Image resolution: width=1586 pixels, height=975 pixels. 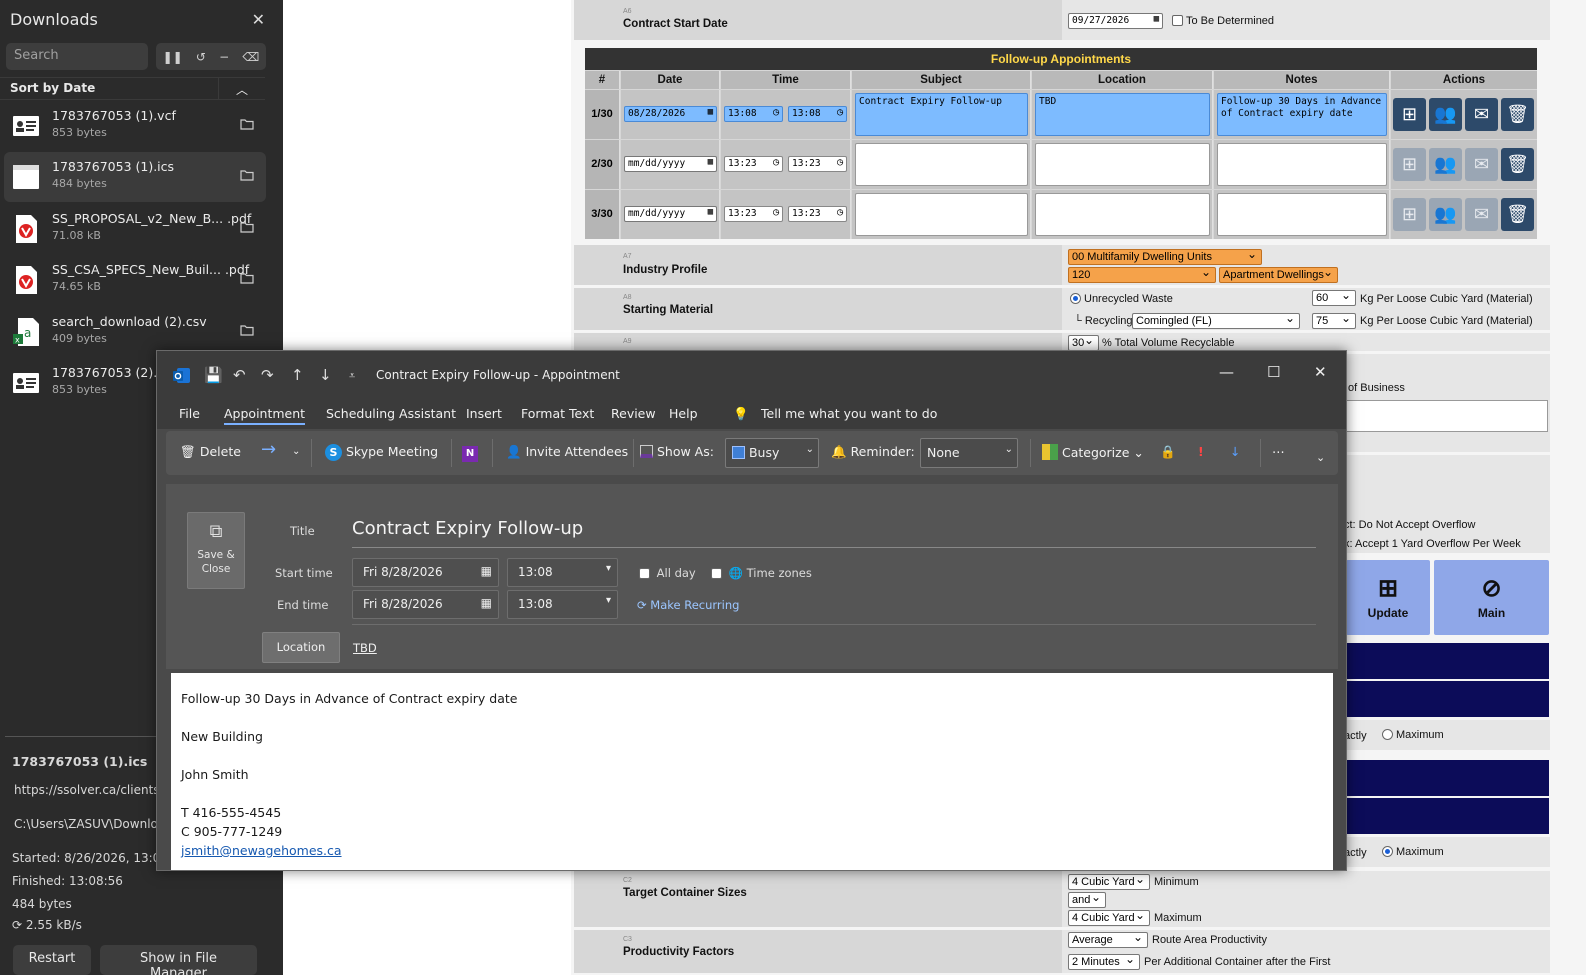 I want to click on time-zones-checkbox: 🌐 Time zones, so click(x=761, y=573).